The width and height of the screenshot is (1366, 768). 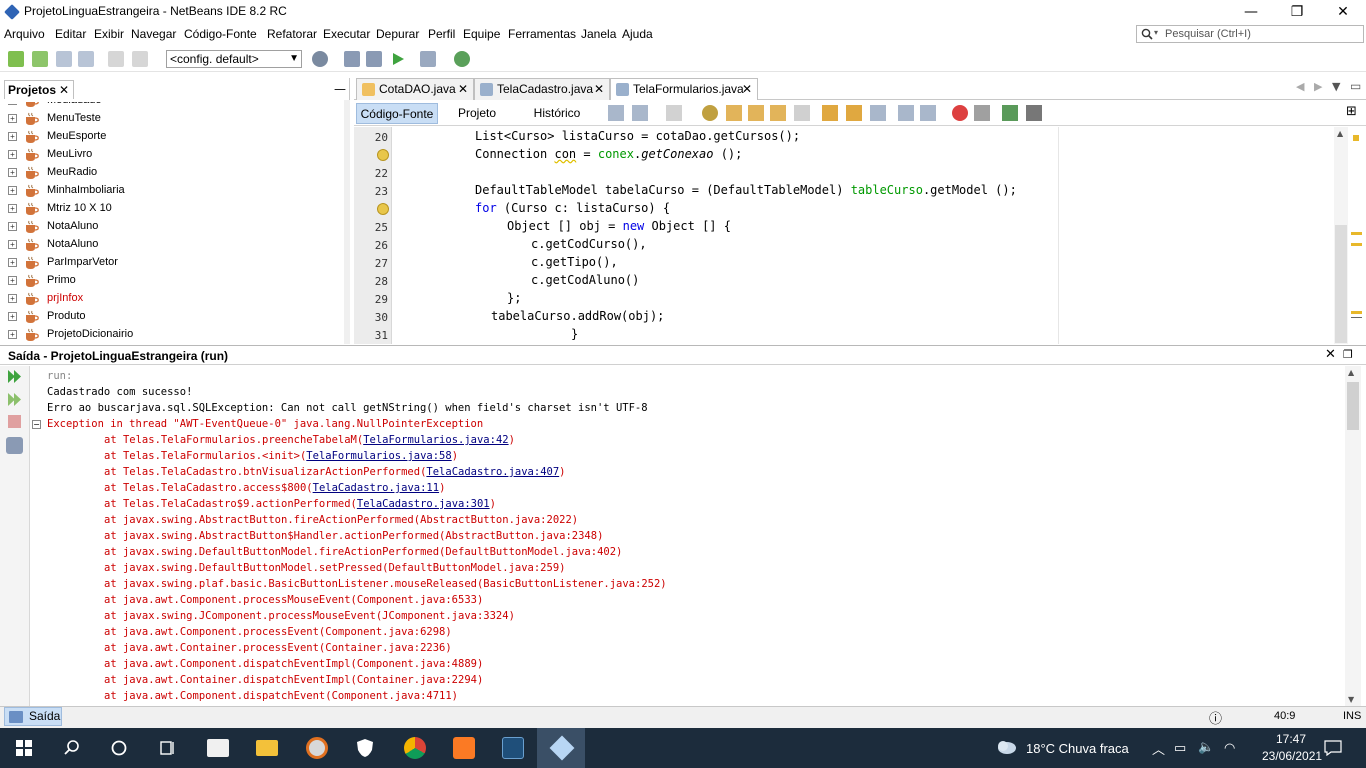 What do you see at coordinates (423, 504) in the screenshot?
I see `source-link: TelaCadastro.java:301` at bounding box center [423, 504].